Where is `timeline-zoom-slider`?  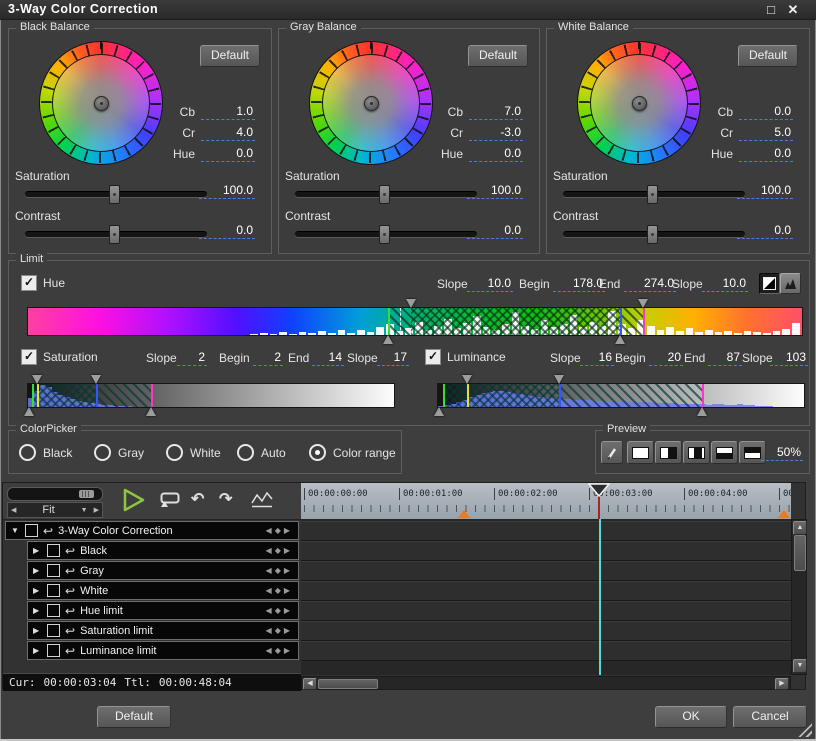 timeline-zoom-slider is located at coordinates (55, 494).